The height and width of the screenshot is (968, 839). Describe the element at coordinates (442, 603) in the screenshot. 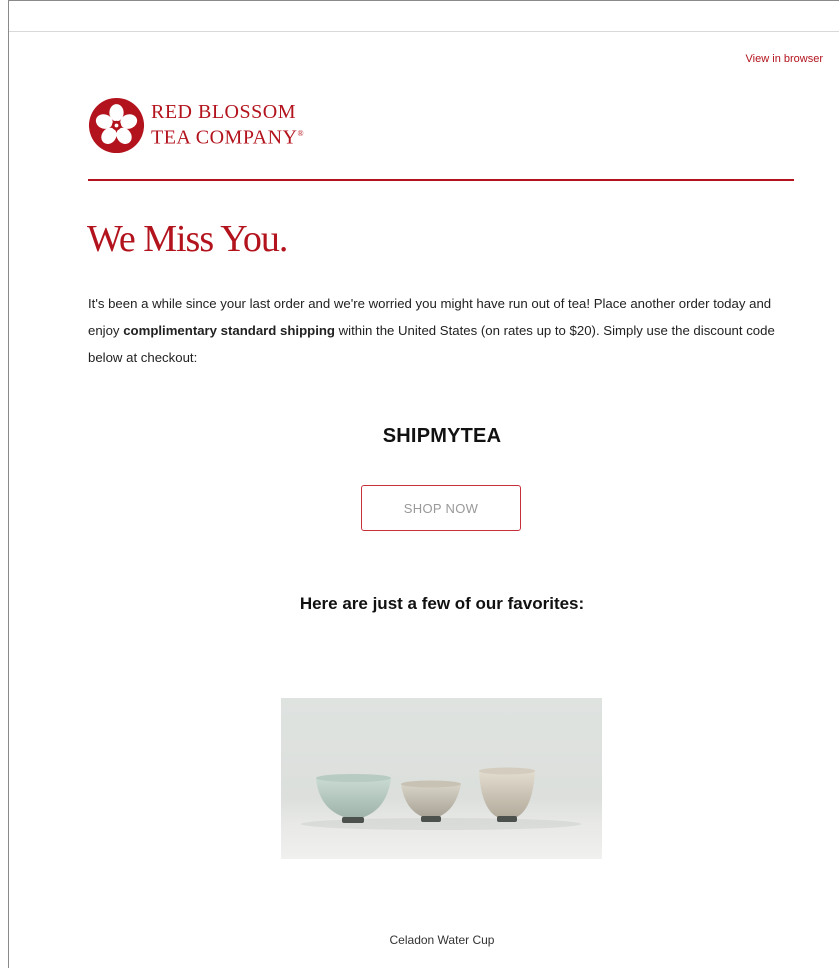

I see `favorites-heading: Here are just a few of our favorites:` at that location.